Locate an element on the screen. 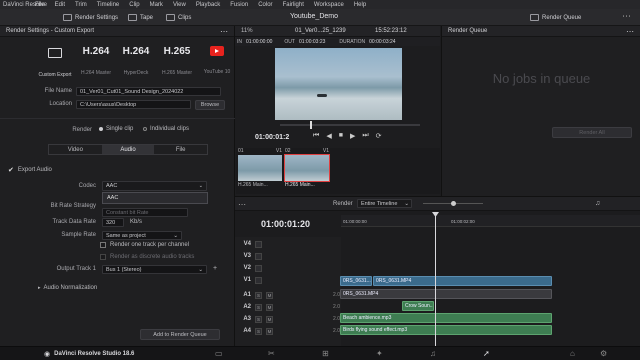  render-queue-toggle: Render Queue is located at coordinates (555, 17).